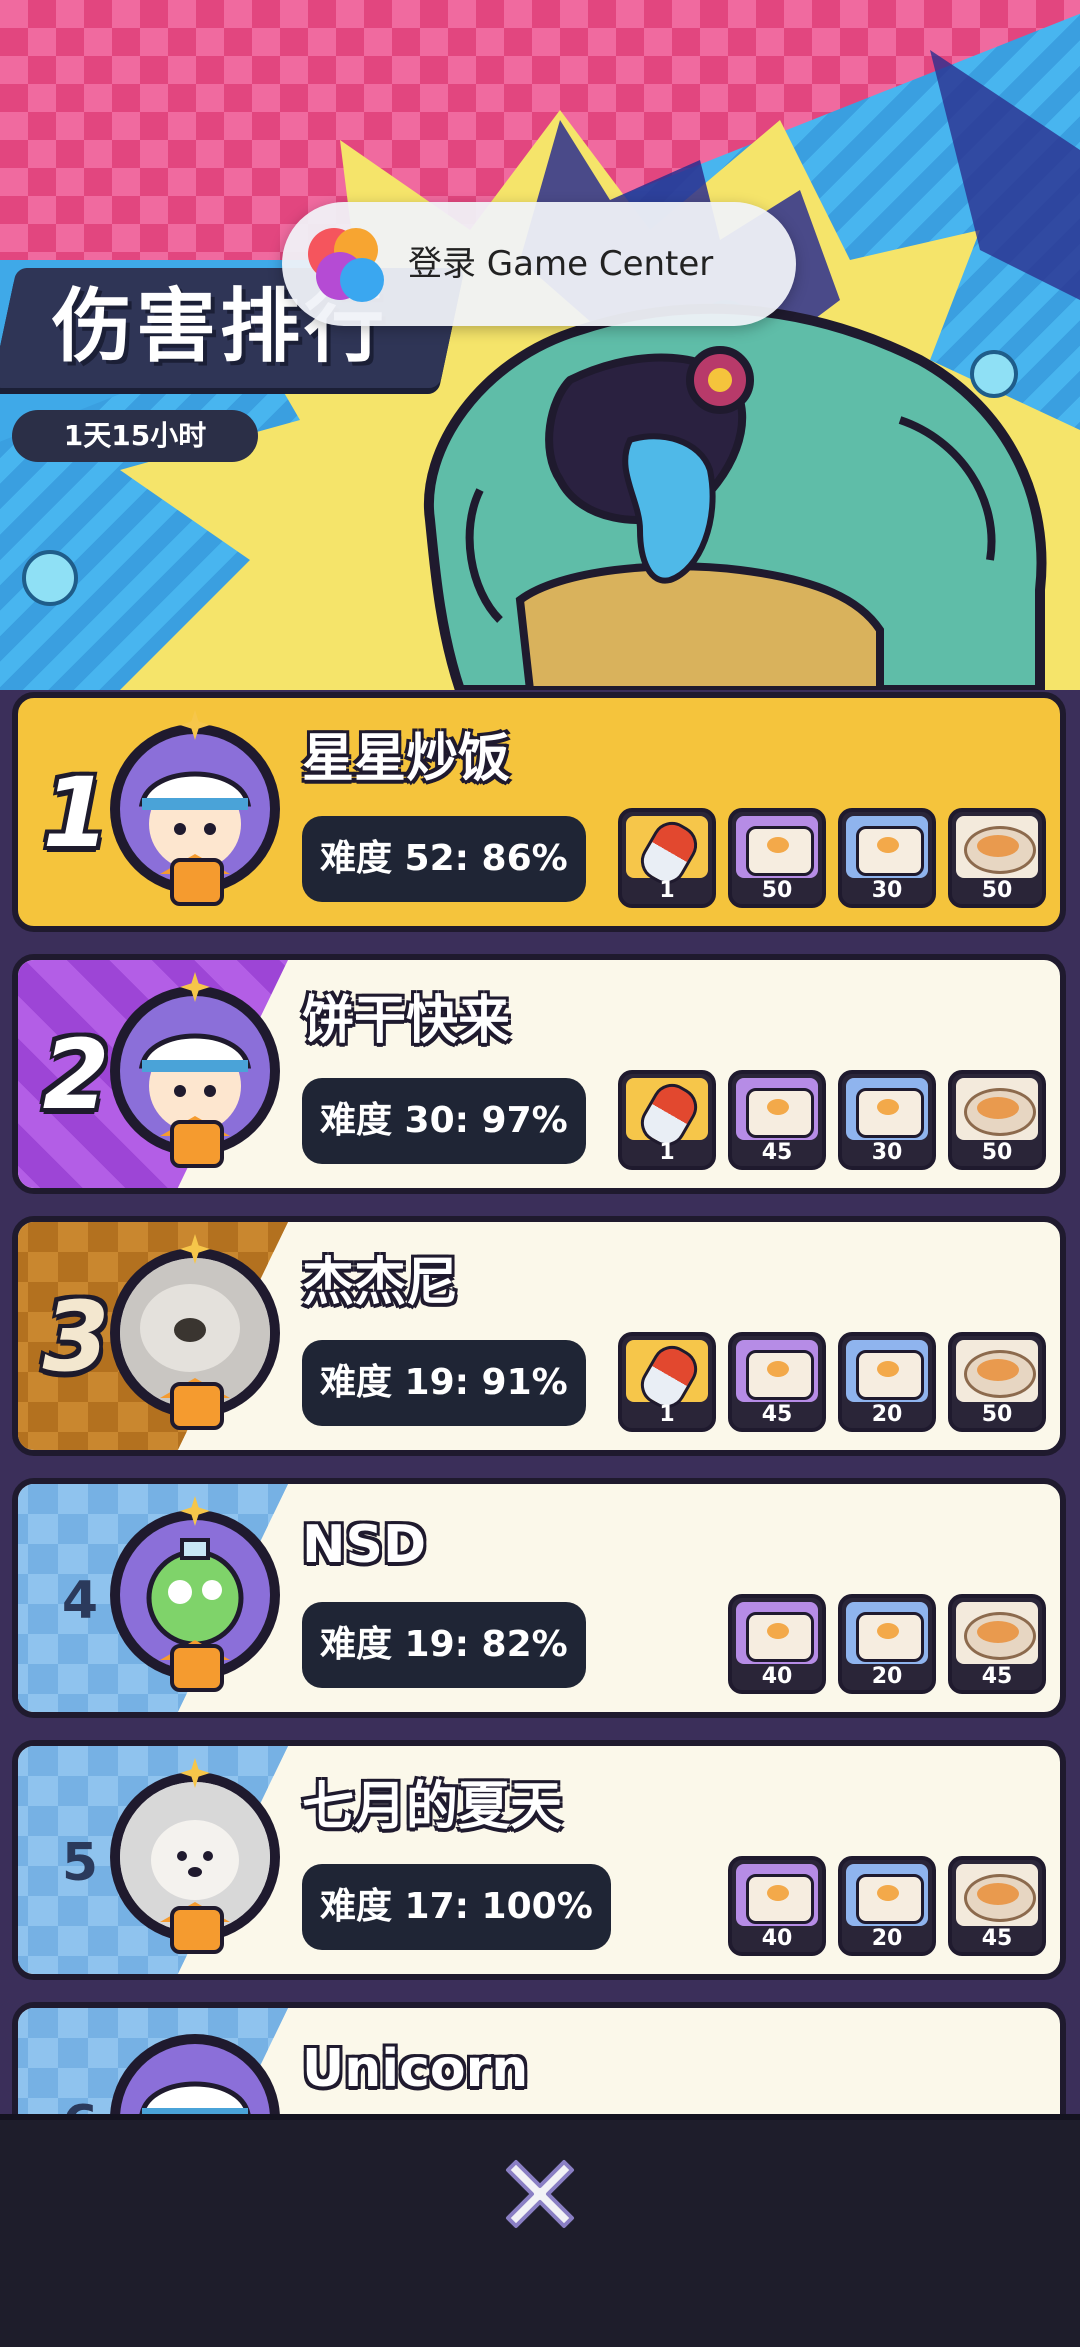 This screenshot has height=2347, width=1080. I want to click on event-timer: 1天15小时, so click(135, 436).